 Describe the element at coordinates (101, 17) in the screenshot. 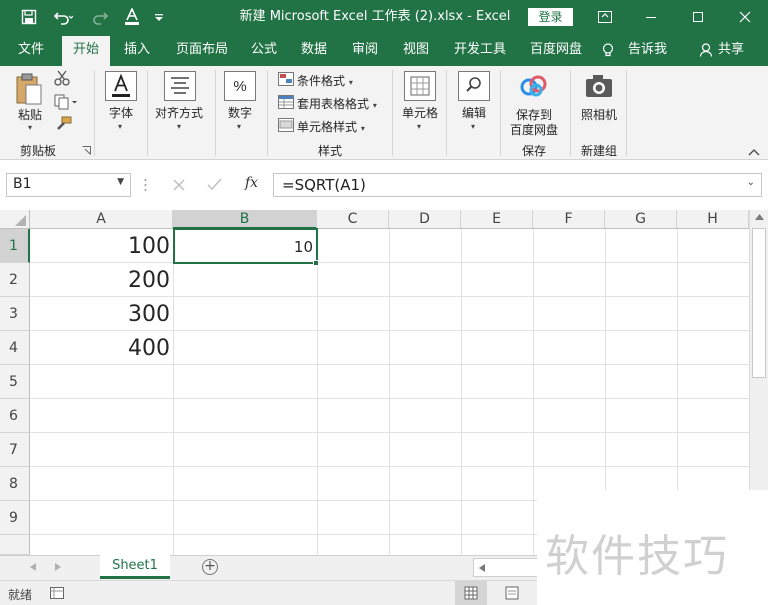

I see `redo-icon` at that location.